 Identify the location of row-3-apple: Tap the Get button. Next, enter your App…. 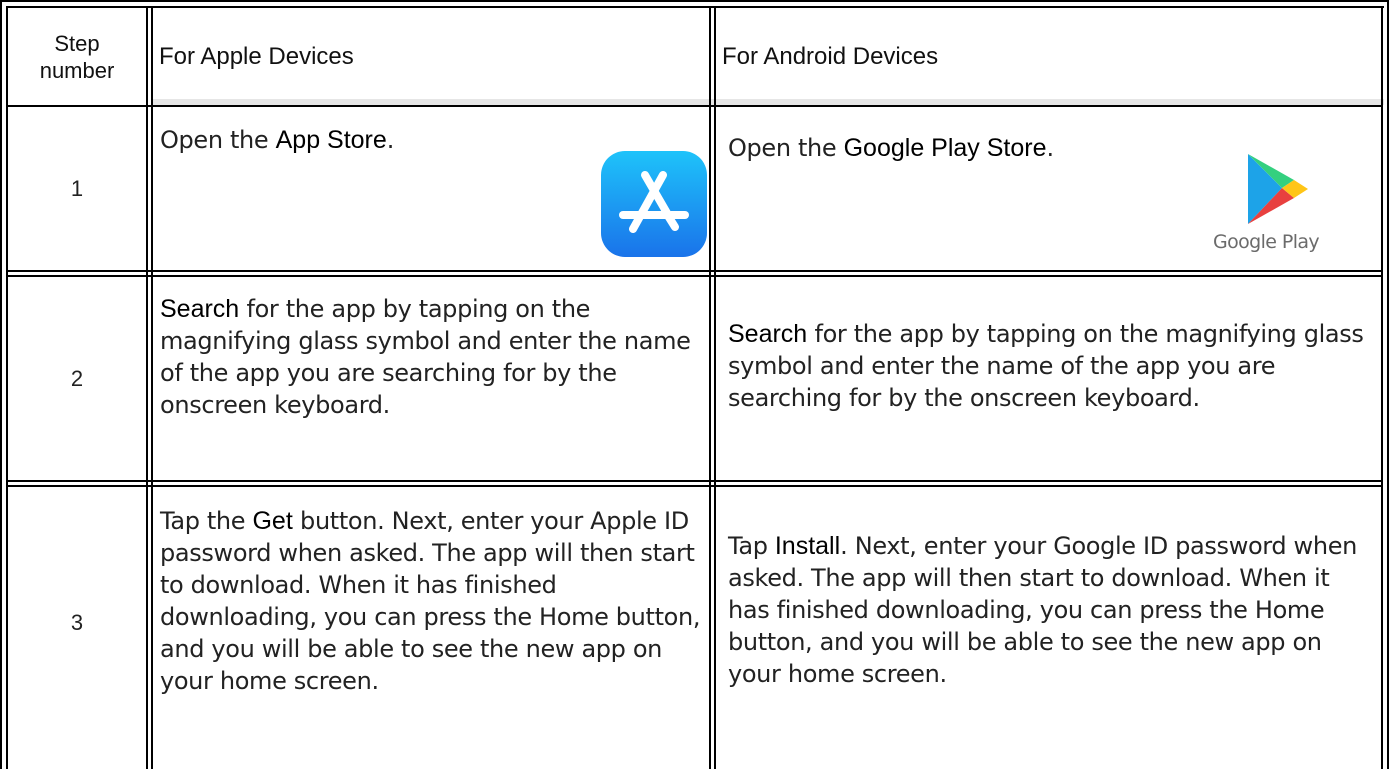
(434, 601).